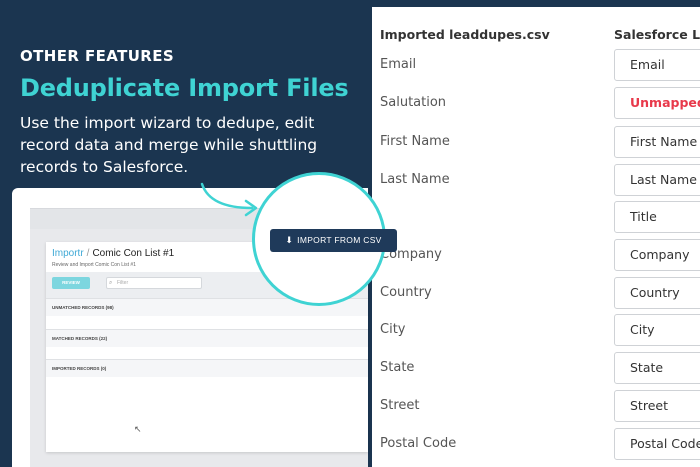  What do you see at coordinates (536, 255) in the screenshot?
I see `mapping-row: Company Company` at bounding box center [536, 255].